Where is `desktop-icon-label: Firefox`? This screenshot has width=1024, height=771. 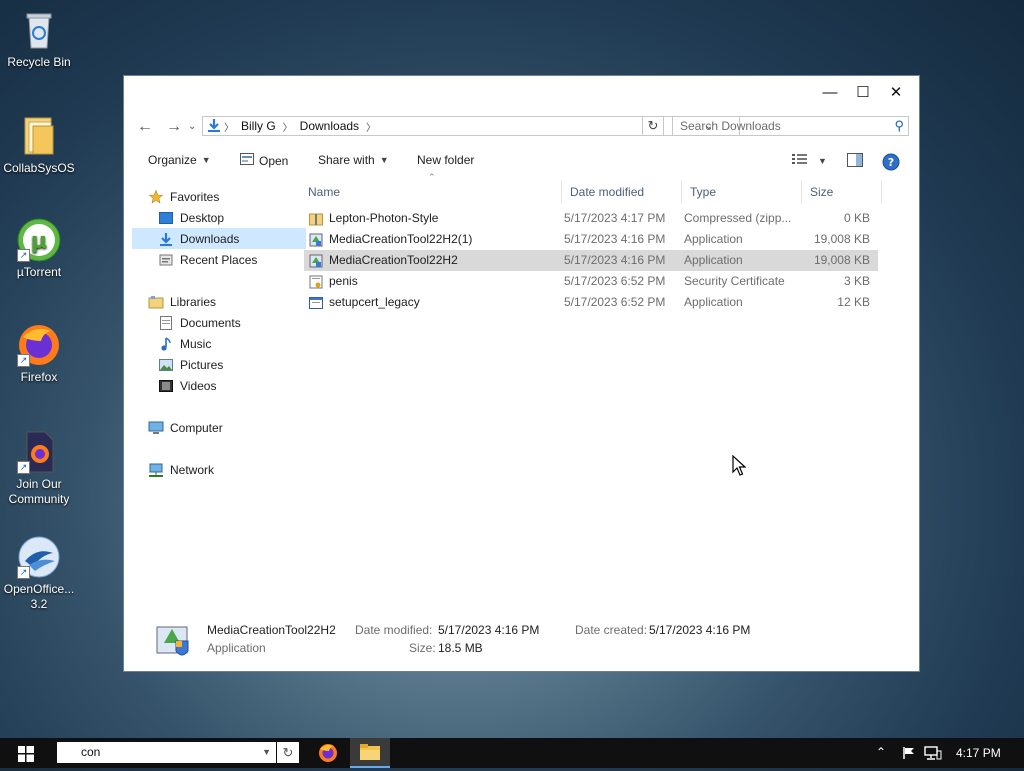
desktop-icon-label: Firefox is located at coordinates (39, 377).